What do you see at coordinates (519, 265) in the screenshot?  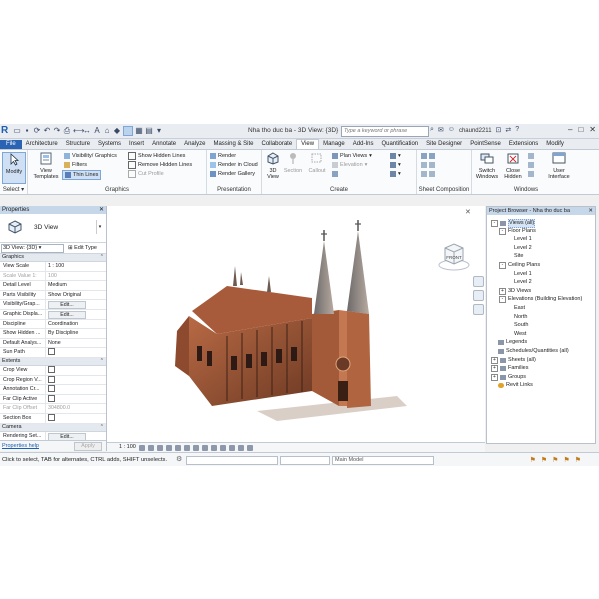 I see `browser-node: - Ceiling Plans` at bounding box center [519, 265].